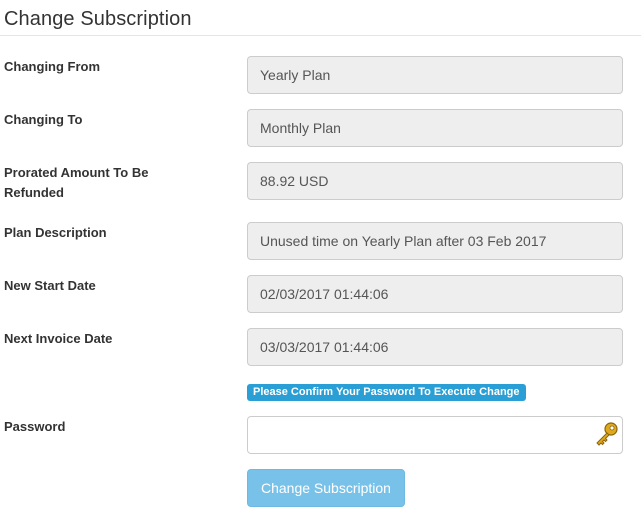 The width and height of the screenshot is (641, 518). I want to click on next-invoice-date-label: Next Invoice Date, so click(58, 338).